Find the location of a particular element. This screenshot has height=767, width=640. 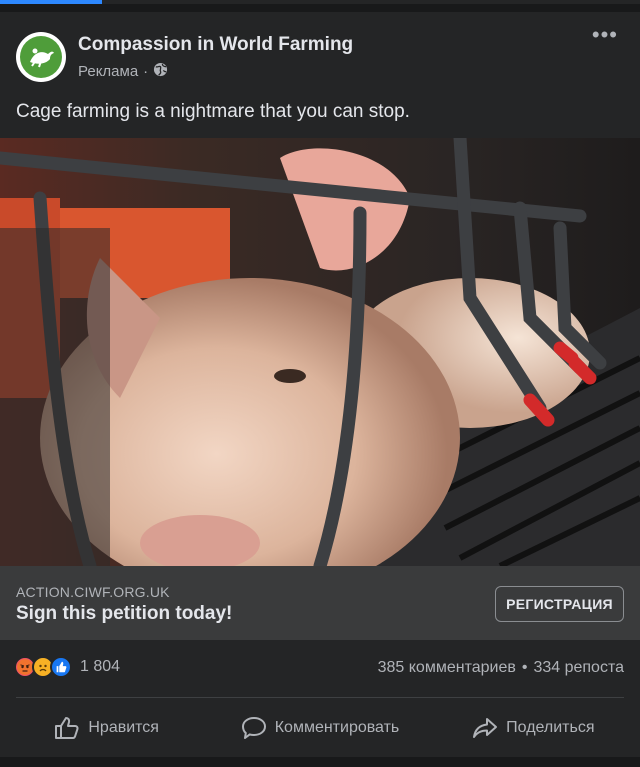

more-options-button: ••• is located at coordinates (605, 35).